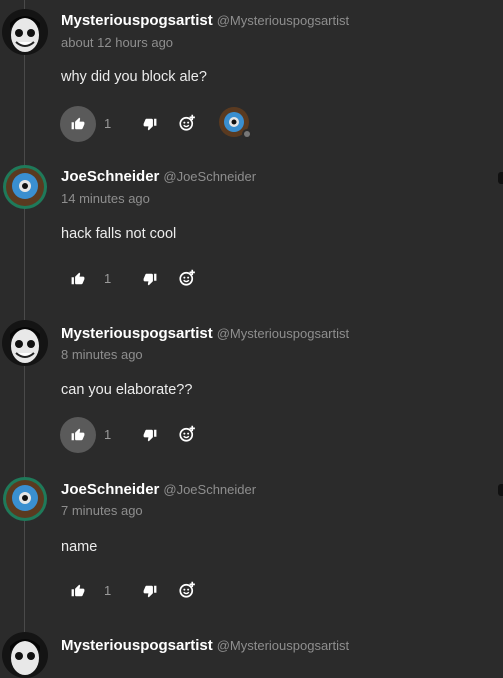 The height and width of the screenshot is (678, 503). Describe the element at coordinates (102, 354) in the screenshot. I see `timestamp: 8 minutes ago` at that location.